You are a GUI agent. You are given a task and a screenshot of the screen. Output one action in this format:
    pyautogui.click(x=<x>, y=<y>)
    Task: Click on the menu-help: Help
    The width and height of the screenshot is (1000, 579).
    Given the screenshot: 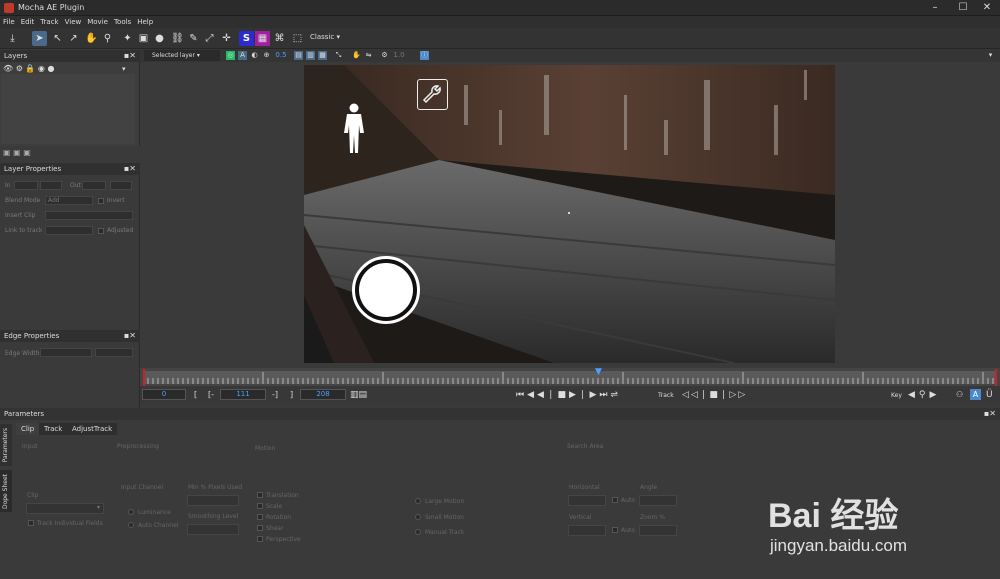 What is the action you would take?
    pyautogui.click(x=145, y=22)
    